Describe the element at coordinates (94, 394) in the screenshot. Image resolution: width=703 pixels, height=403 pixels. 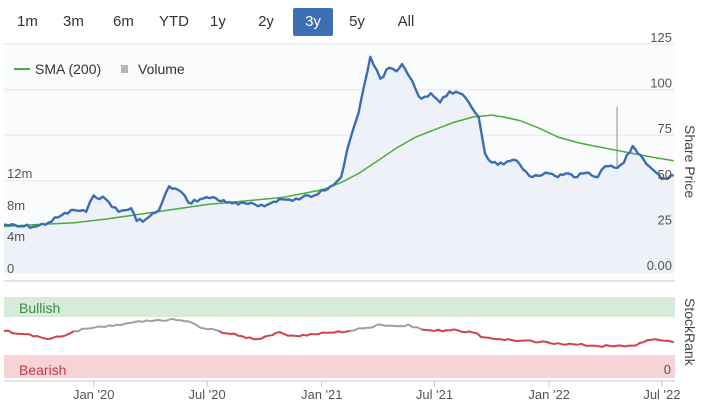
I see `x-tick-label: Jan '20` at that location.